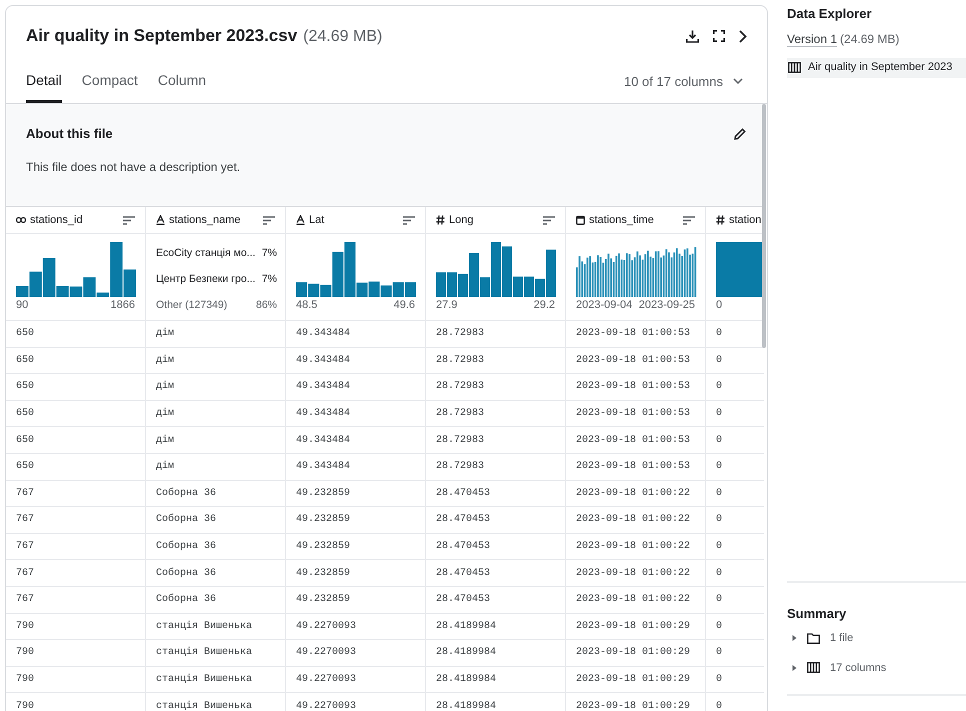 The image size is (966, 711). Describe the element at coordinates (813, 638) in the screenshot. I see `folder-icon` at that location.